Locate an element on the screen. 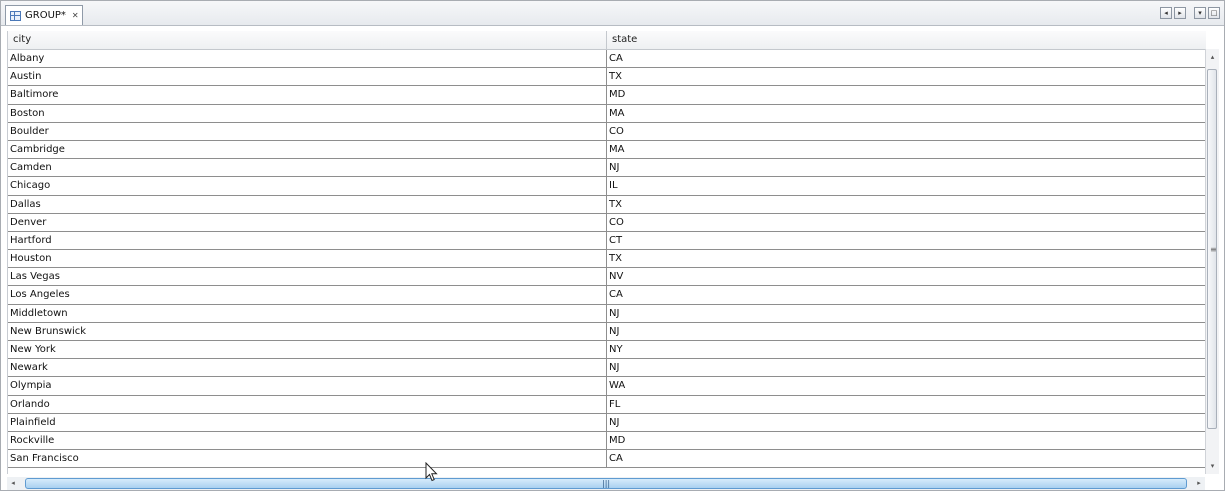  maximize-button: □ is located at coordinates (1214, 13).